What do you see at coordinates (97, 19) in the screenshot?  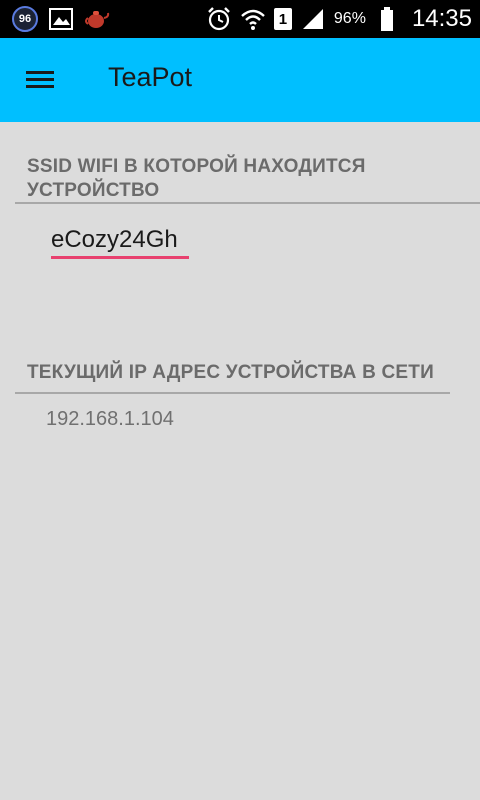 I see `teapot-app-icon` at bounding box center [97, 19].